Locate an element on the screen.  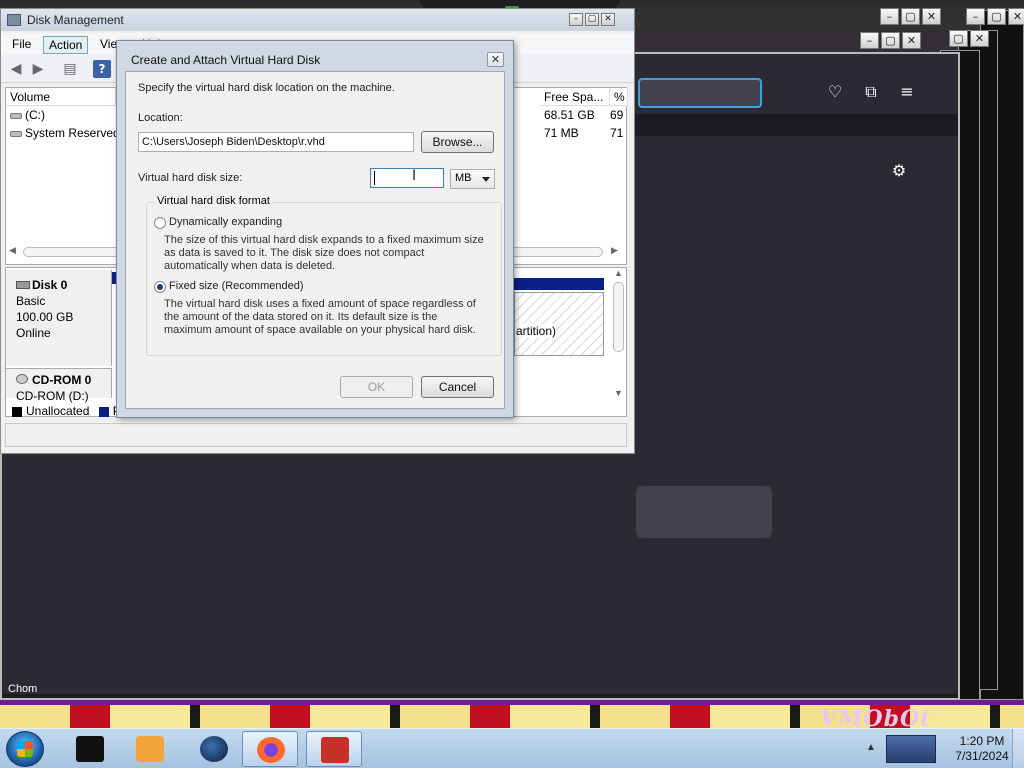
menu-icon: ≡ is located at coordinates (907, 92).